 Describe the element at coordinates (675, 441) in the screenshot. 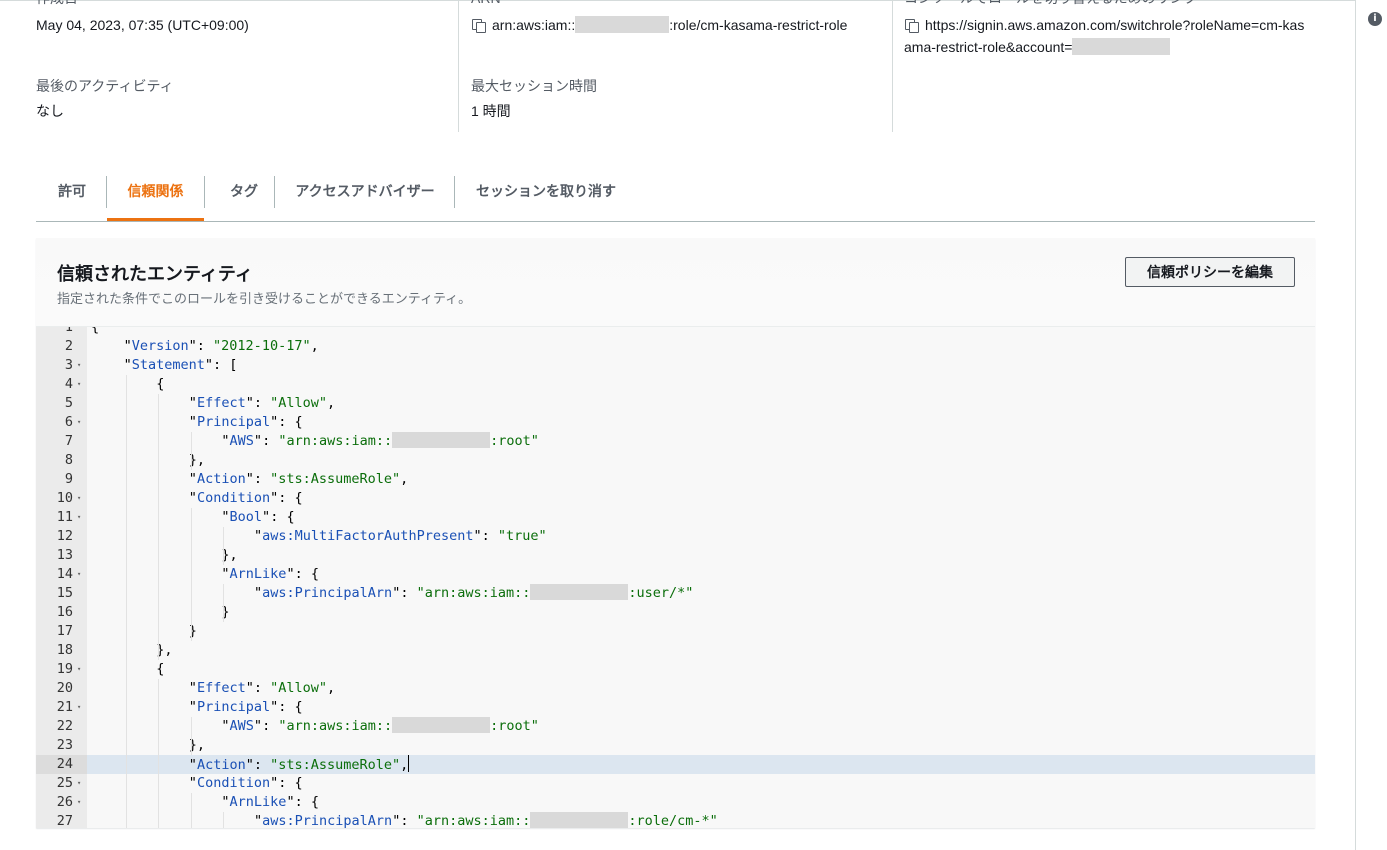

I see `code-line: 7 "AWS": "arn:aws:iam:::root"` at that location.